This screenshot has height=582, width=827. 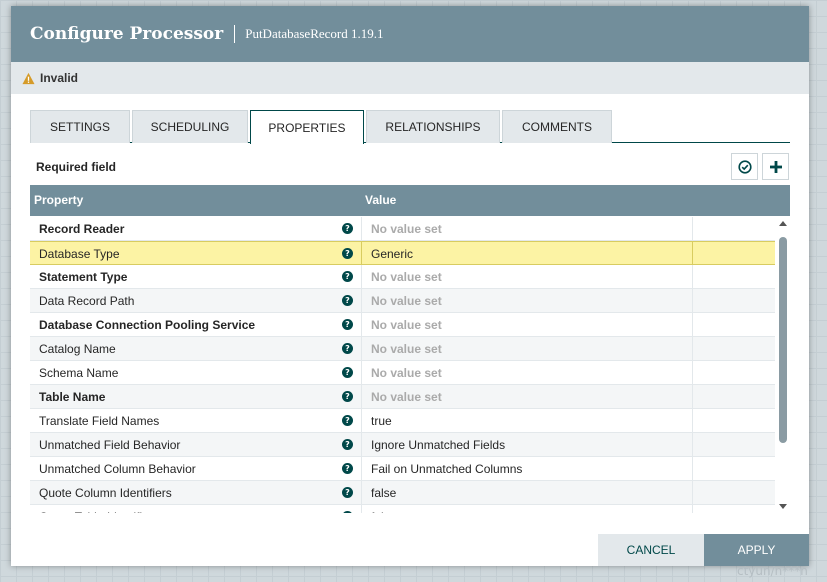 I want to click on add-property-button, so click(x=775, y=166).